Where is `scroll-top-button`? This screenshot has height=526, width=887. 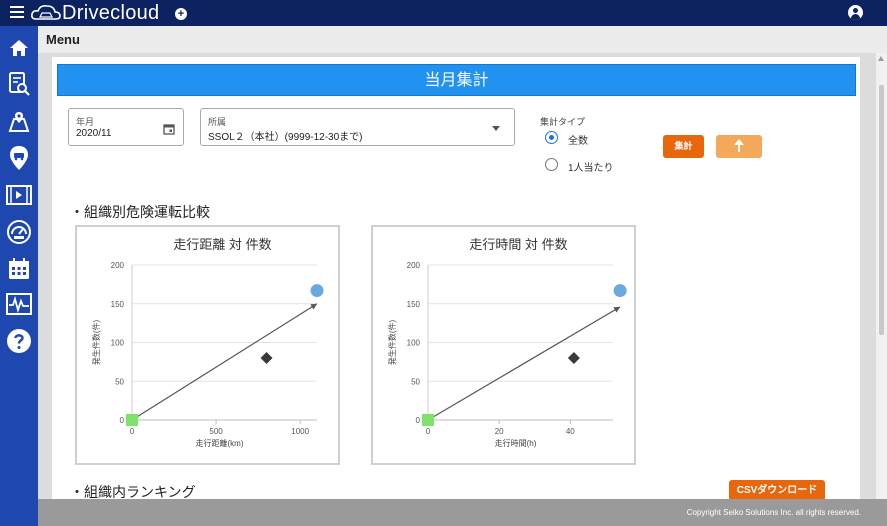
scroll-top-button is located at coordinates (739, 146).